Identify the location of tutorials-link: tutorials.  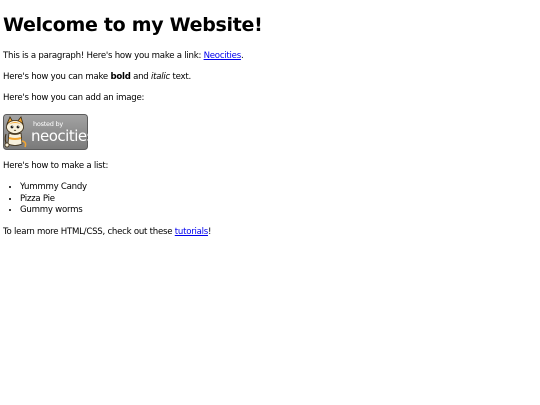
(192, 232).